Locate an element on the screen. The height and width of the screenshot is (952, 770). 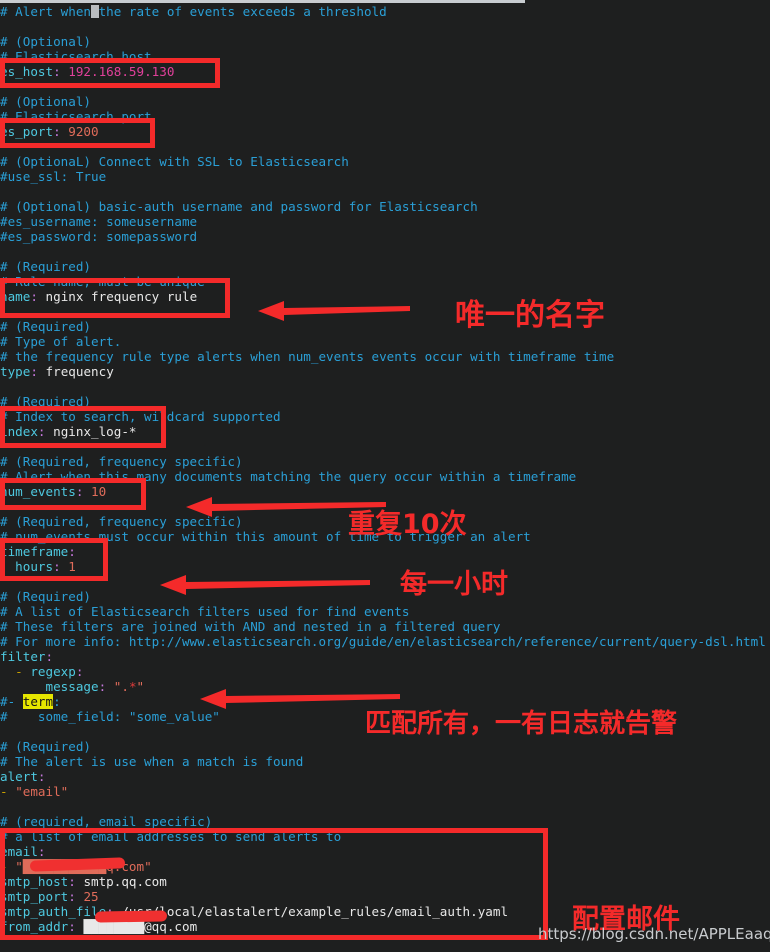
watermark-url: https://blog.csdn.net/APPLEaaq is located at coordinates (654, 934).